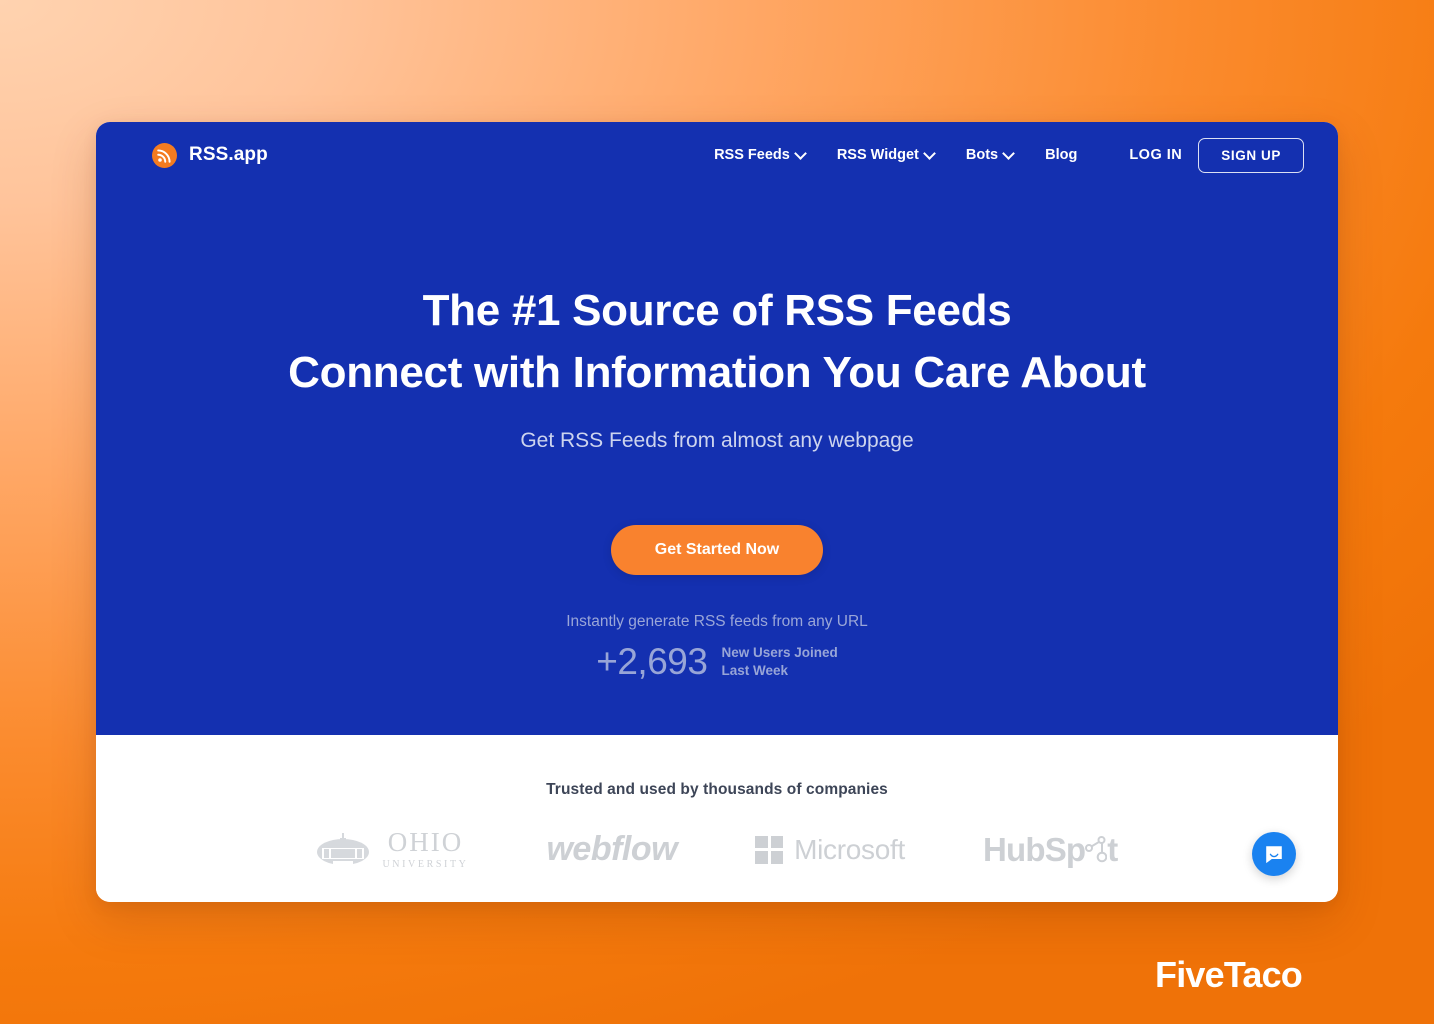 Image resolution: width=1434 pixels, height=1024 pixels. I want to click on ohio-seal-icon, so click(343, 848).